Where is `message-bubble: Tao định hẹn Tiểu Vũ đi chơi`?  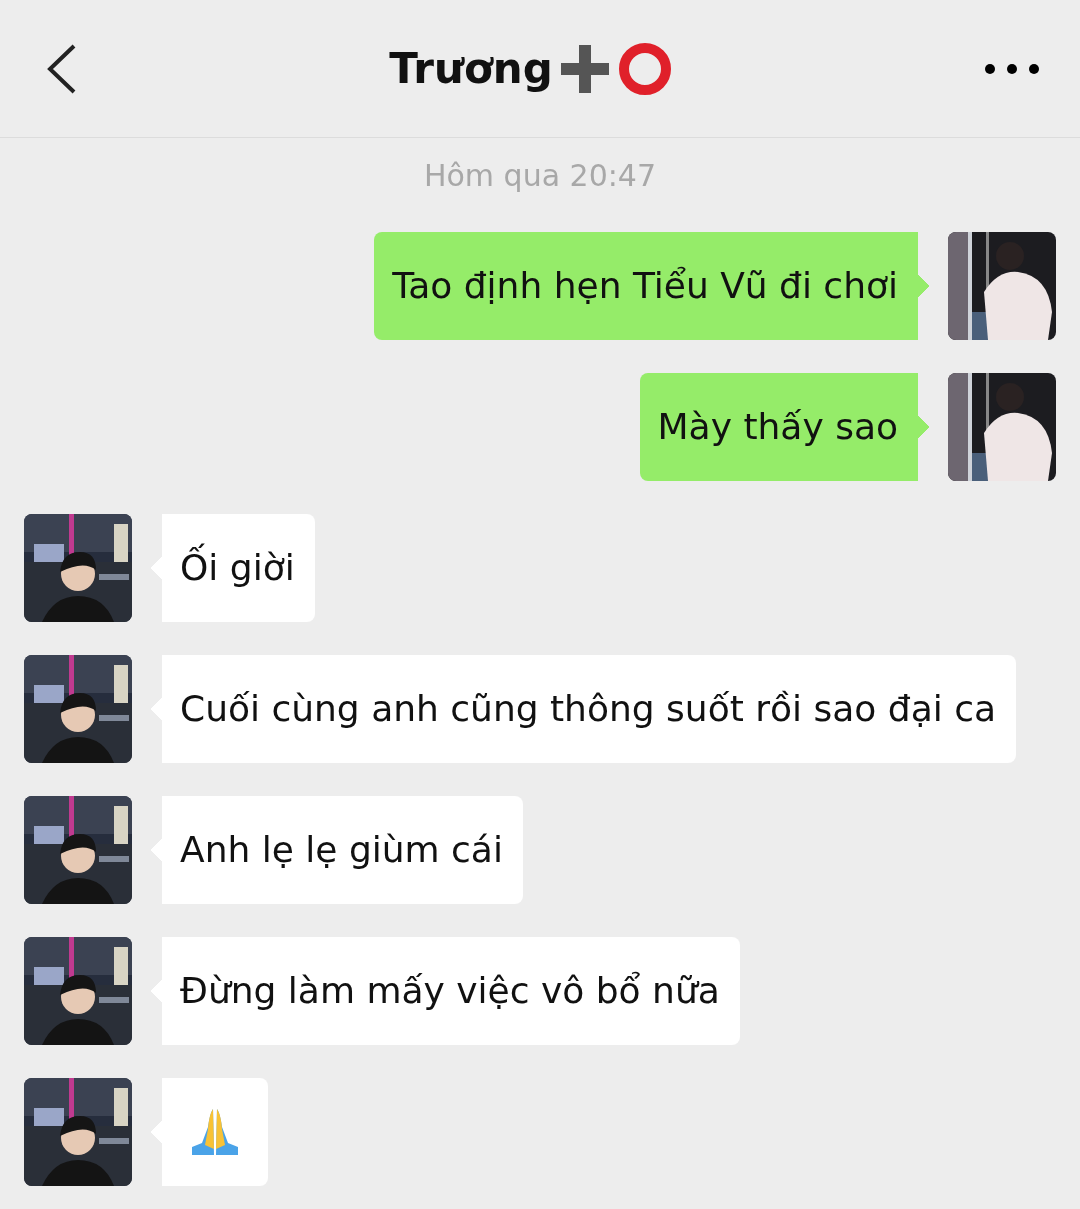
message-bubble: Tao định hẹn Tiểu Vũ đi chơi is located at coordinates (652, 286).